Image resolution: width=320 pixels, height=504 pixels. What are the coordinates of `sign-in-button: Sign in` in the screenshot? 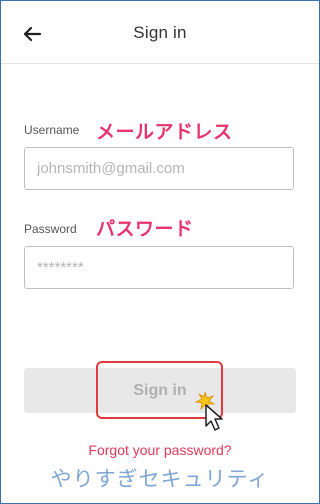 It's located at (160, 390).